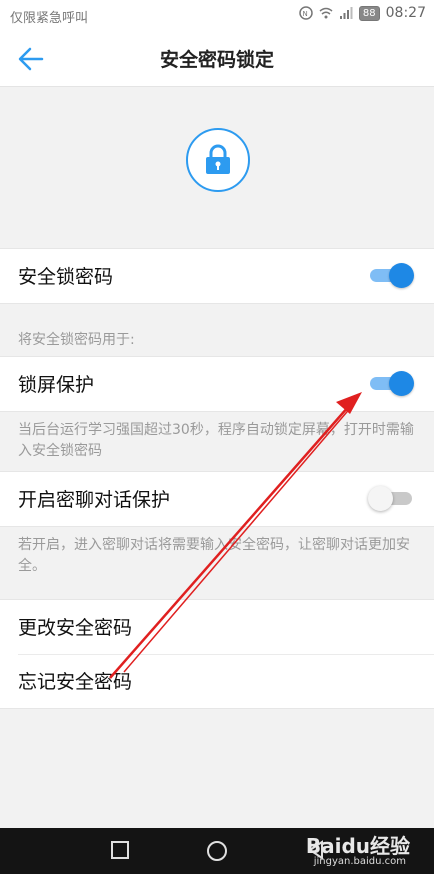 This screenshot has height=874, width=434. Describe the element at coordinates (49, 18) in the screenshot. I see `carrier-text: 仅限紧急呼叫` at that location.